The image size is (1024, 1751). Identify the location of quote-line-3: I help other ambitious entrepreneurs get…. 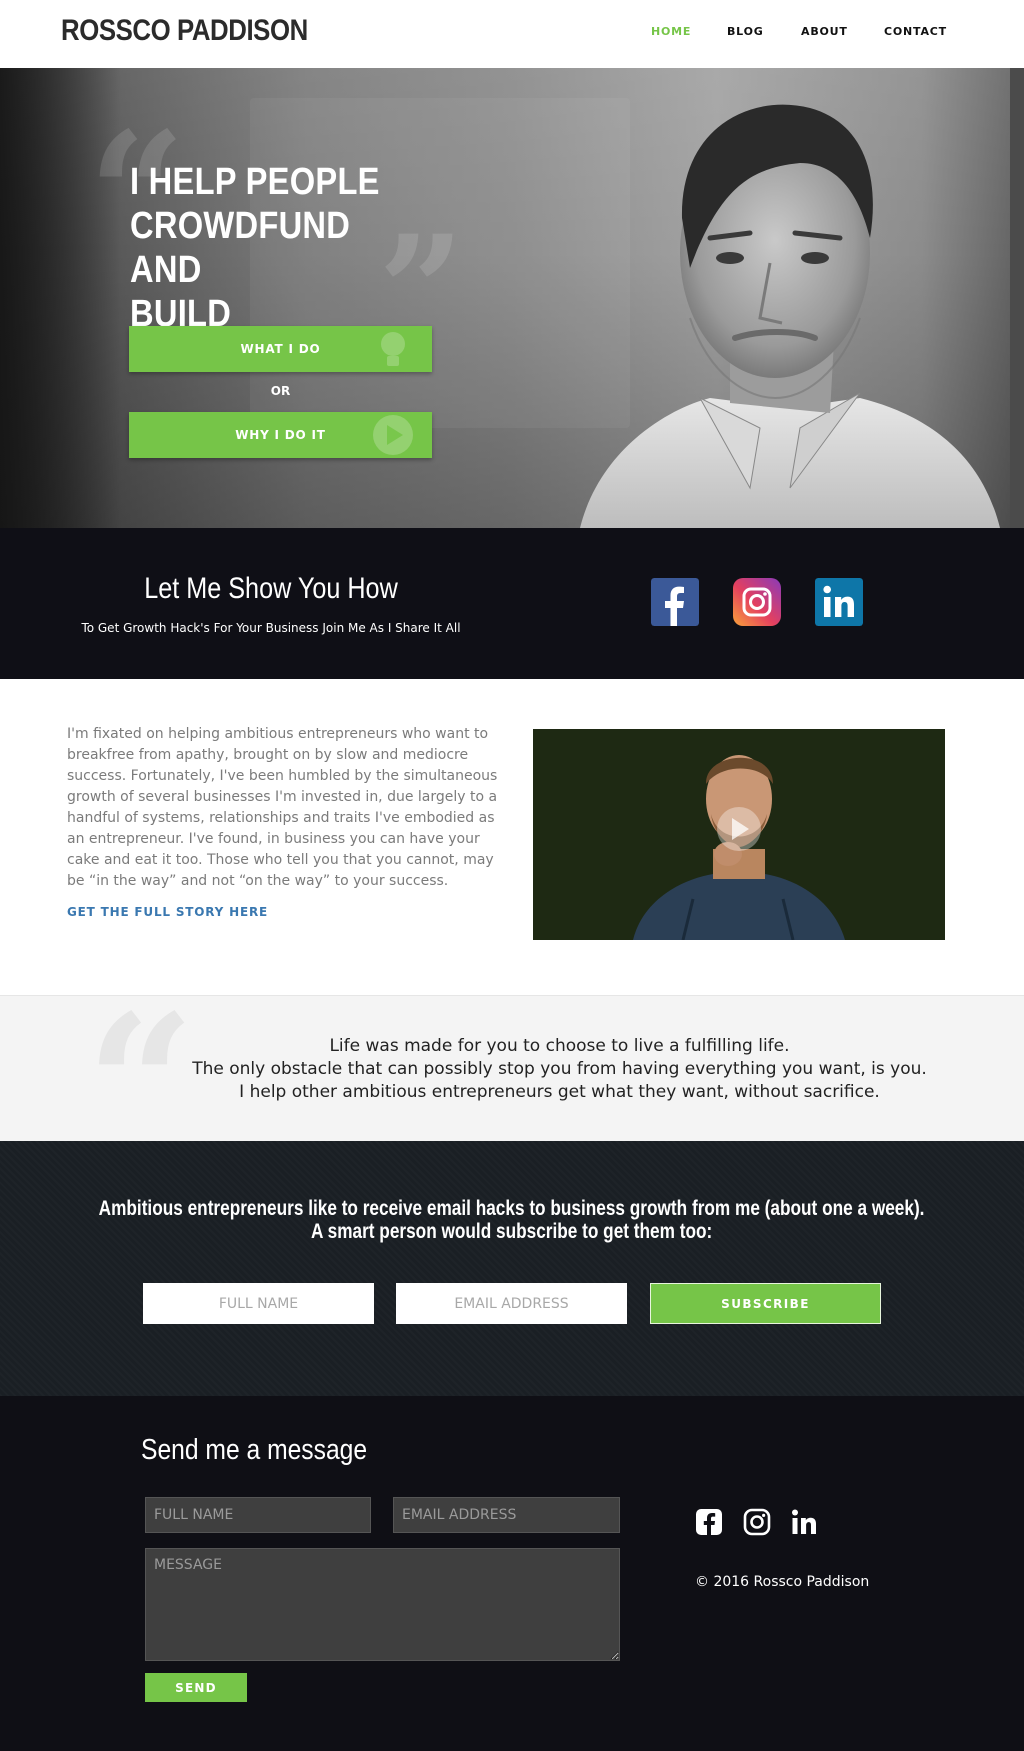
(559, 1092).